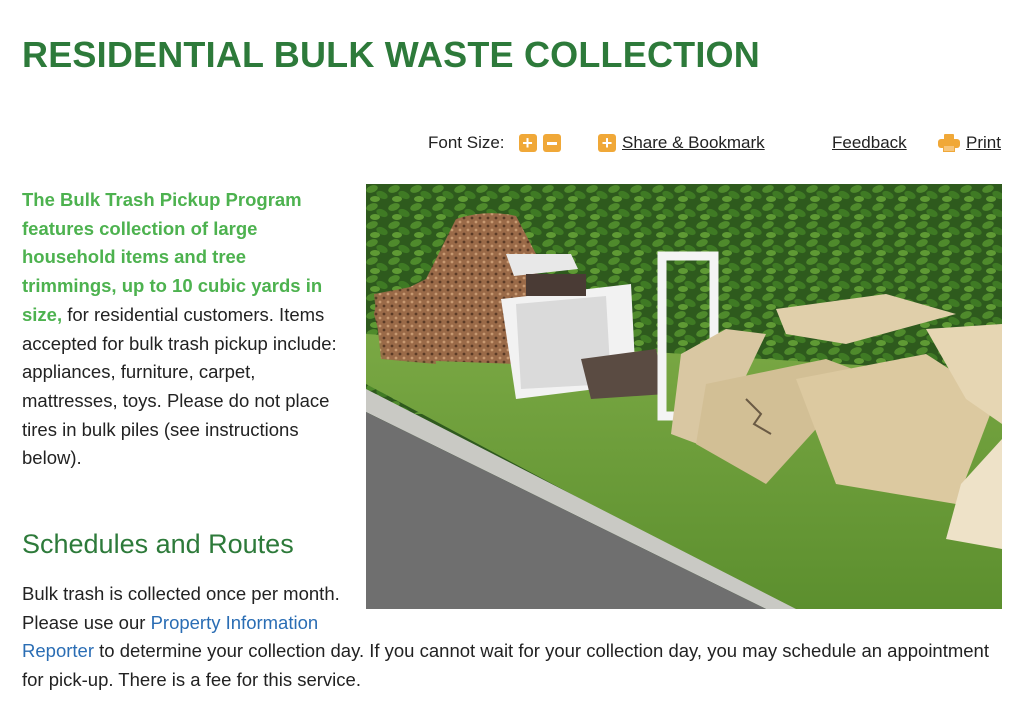 The image size is (1024, 721). What do you see at coordinates (949, 143) in the screenshot?
I see `printer-icon` at bounding box center [949, 143].